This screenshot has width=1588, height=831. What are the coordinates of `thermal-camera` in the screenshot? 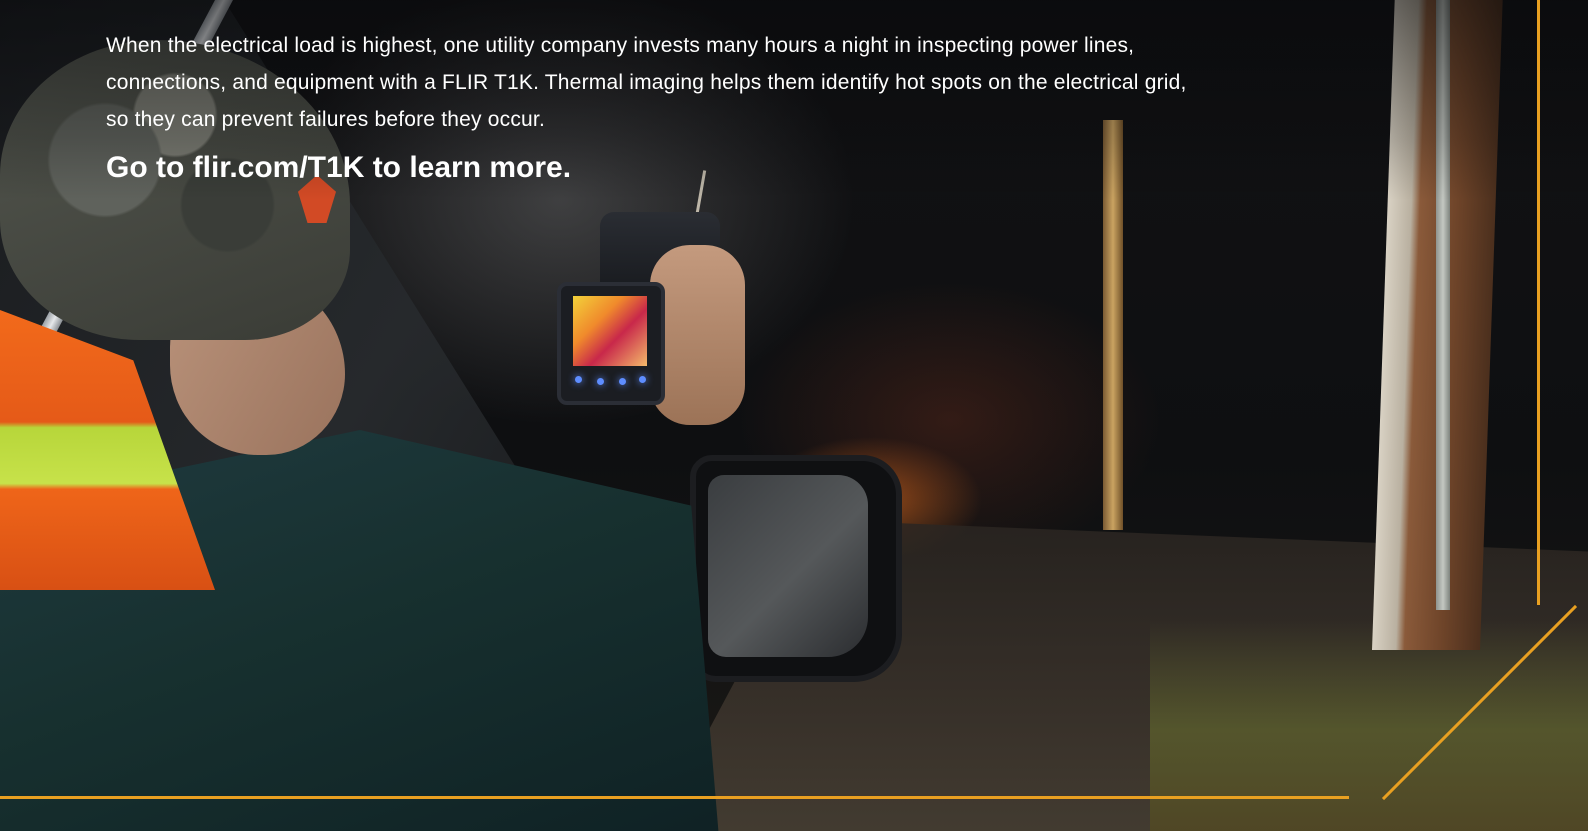 It's located at (611, 343).